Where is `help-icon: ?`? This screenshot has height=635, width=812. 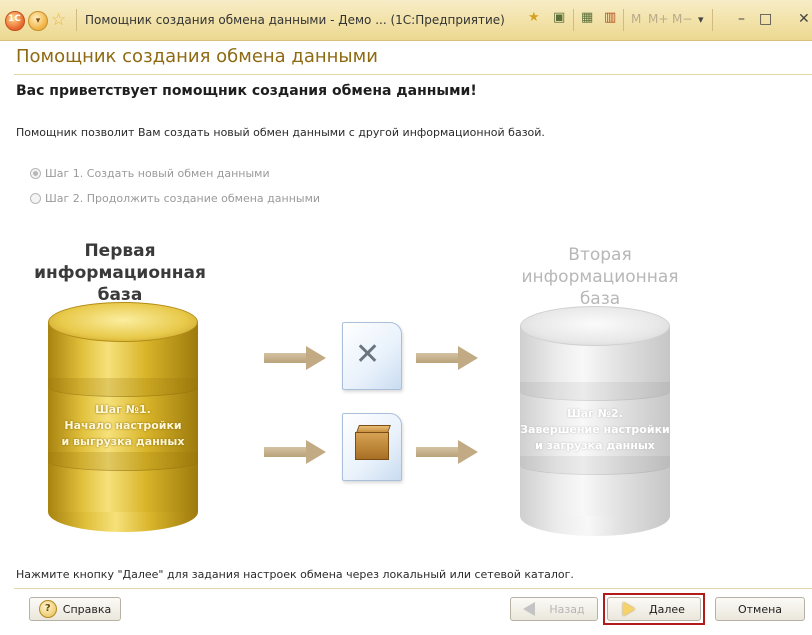 help-icon: ? is located at coordinates (47, 609).